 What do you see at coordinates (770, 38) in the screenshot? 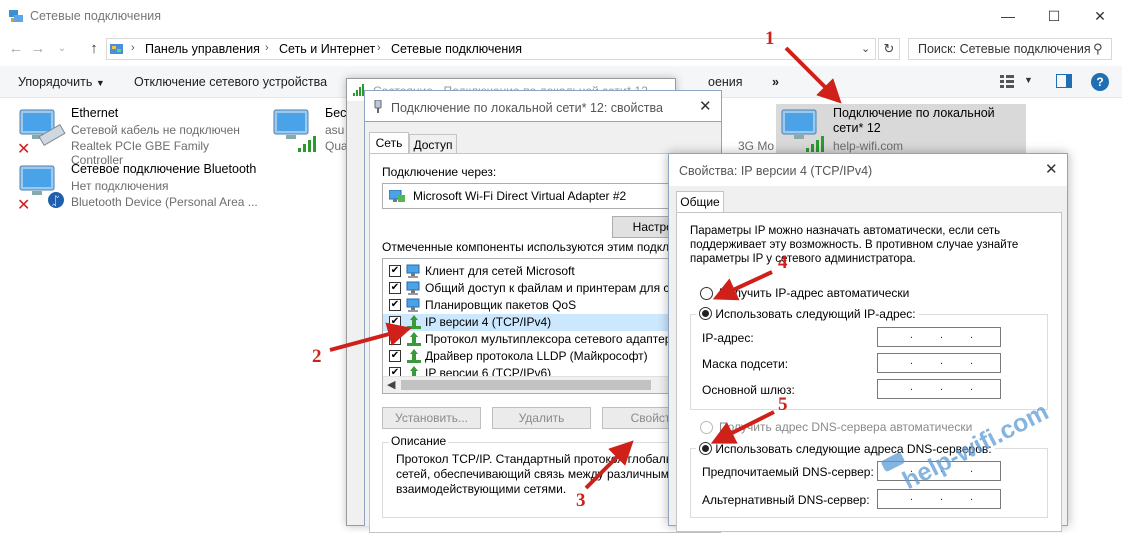
I see `annotation-number-1: 1` at bounding box center [770, 38].